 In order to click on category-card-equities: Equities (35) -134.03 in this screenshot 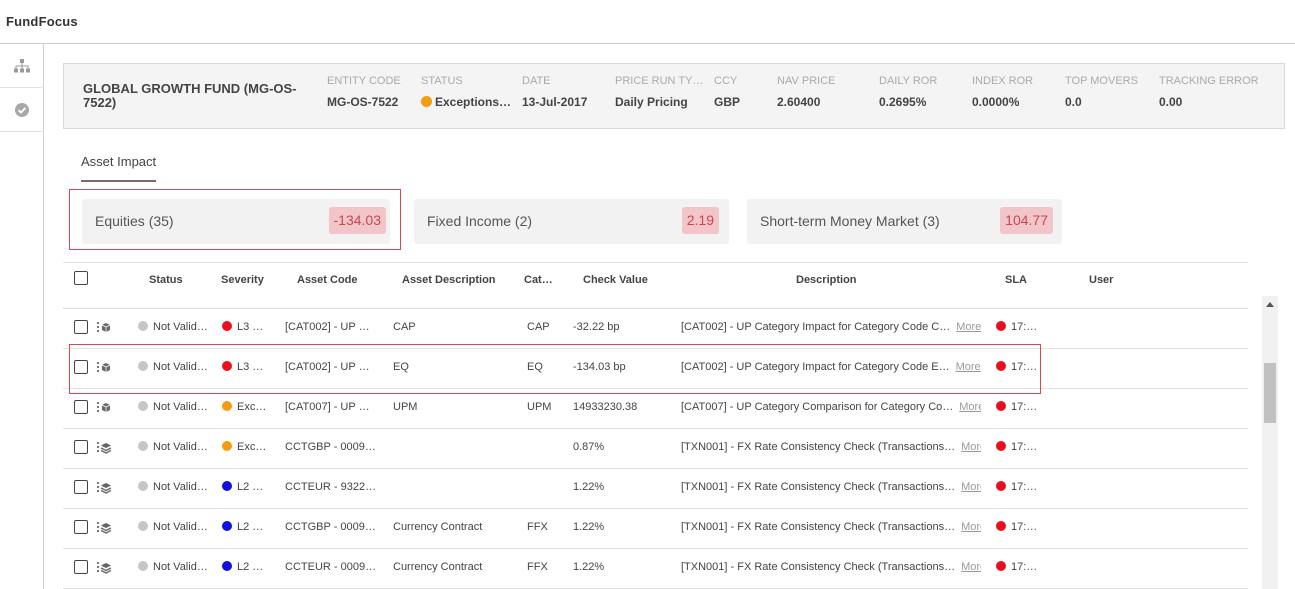, I will do `click(236, 221)`.